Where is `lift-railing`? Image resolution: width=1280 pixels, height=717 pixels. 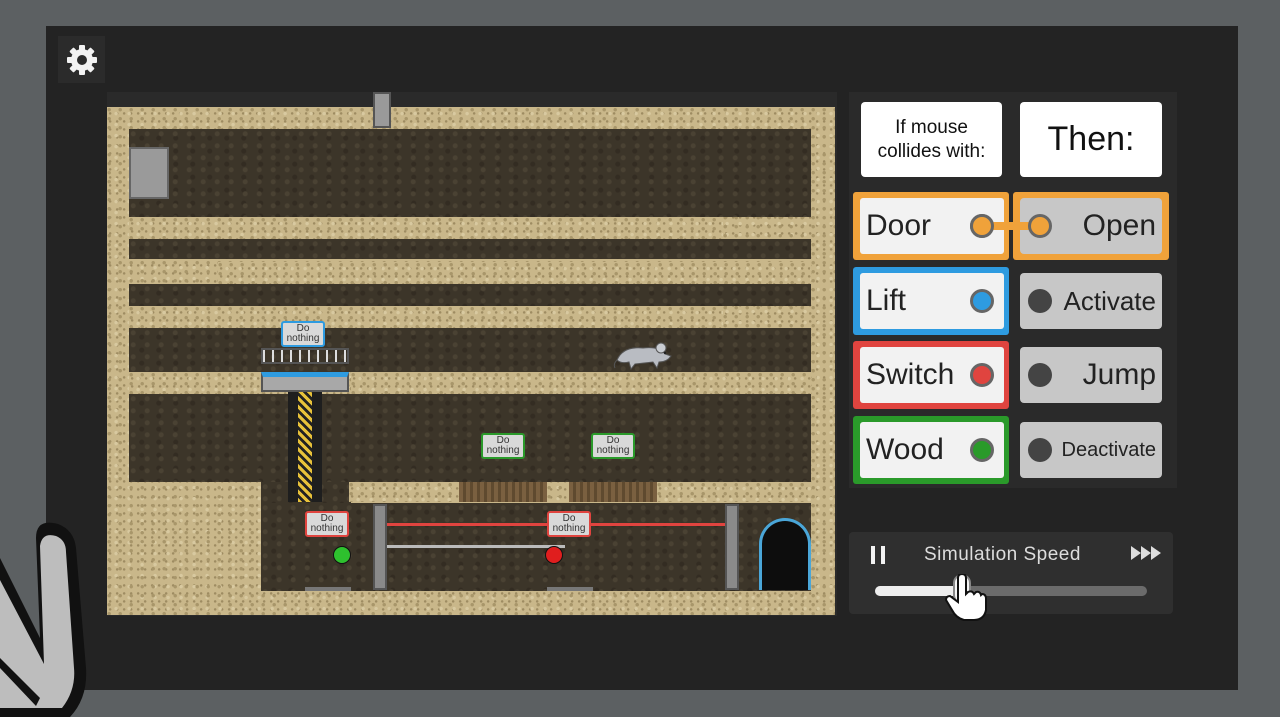 lift-railing is located at coordinates (305, 356).